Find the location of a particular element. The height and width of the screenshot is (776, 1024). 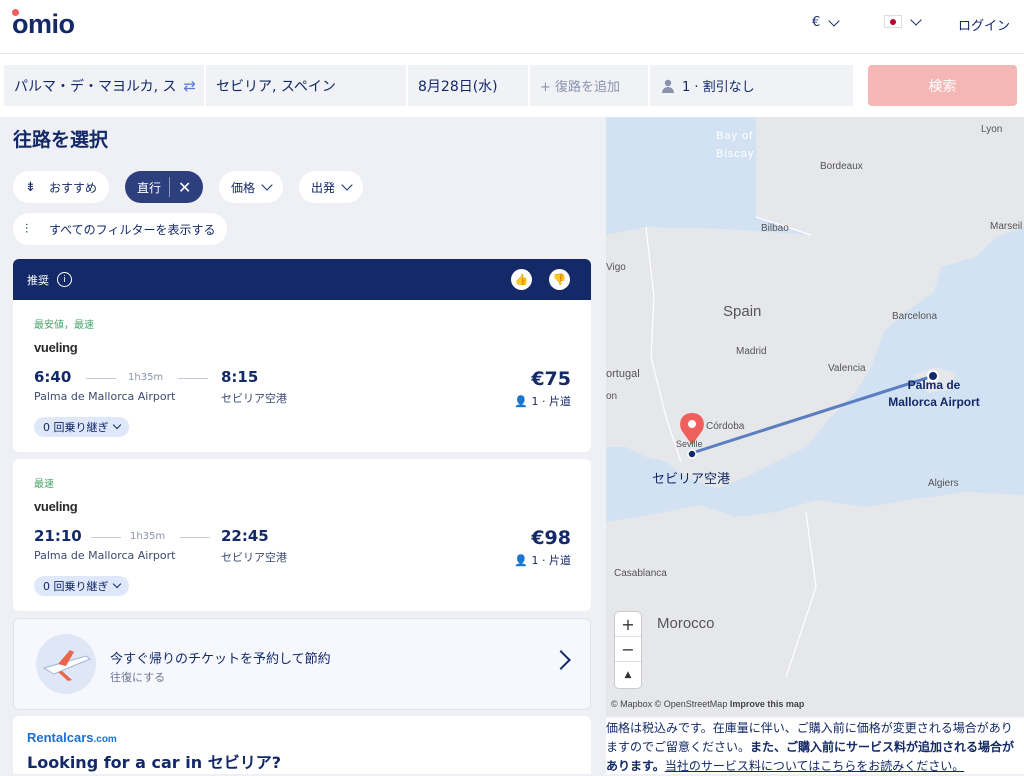

departure-filter-chip: 出発 is located at coordinates (331, 187).